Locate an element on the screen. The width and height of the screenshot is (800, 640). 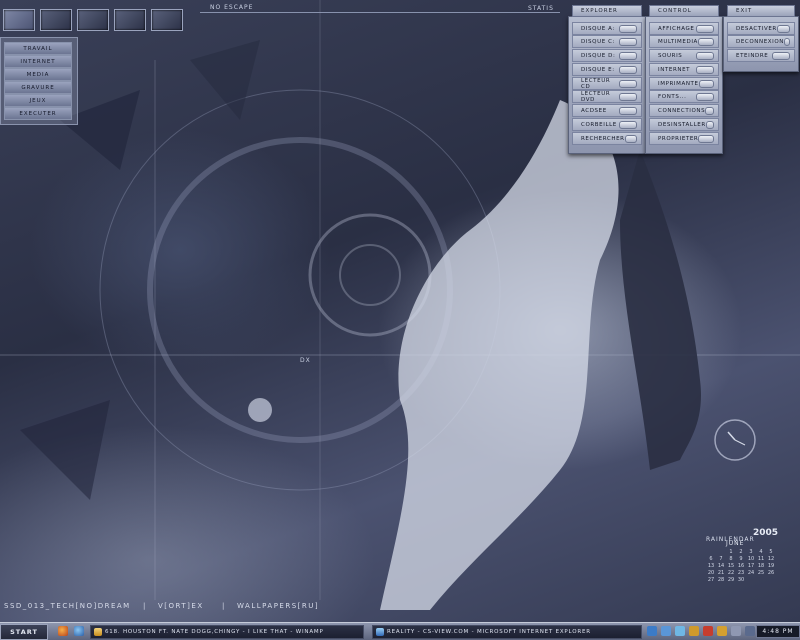
calendar-day: 19 is located at coordinates (771, 566).